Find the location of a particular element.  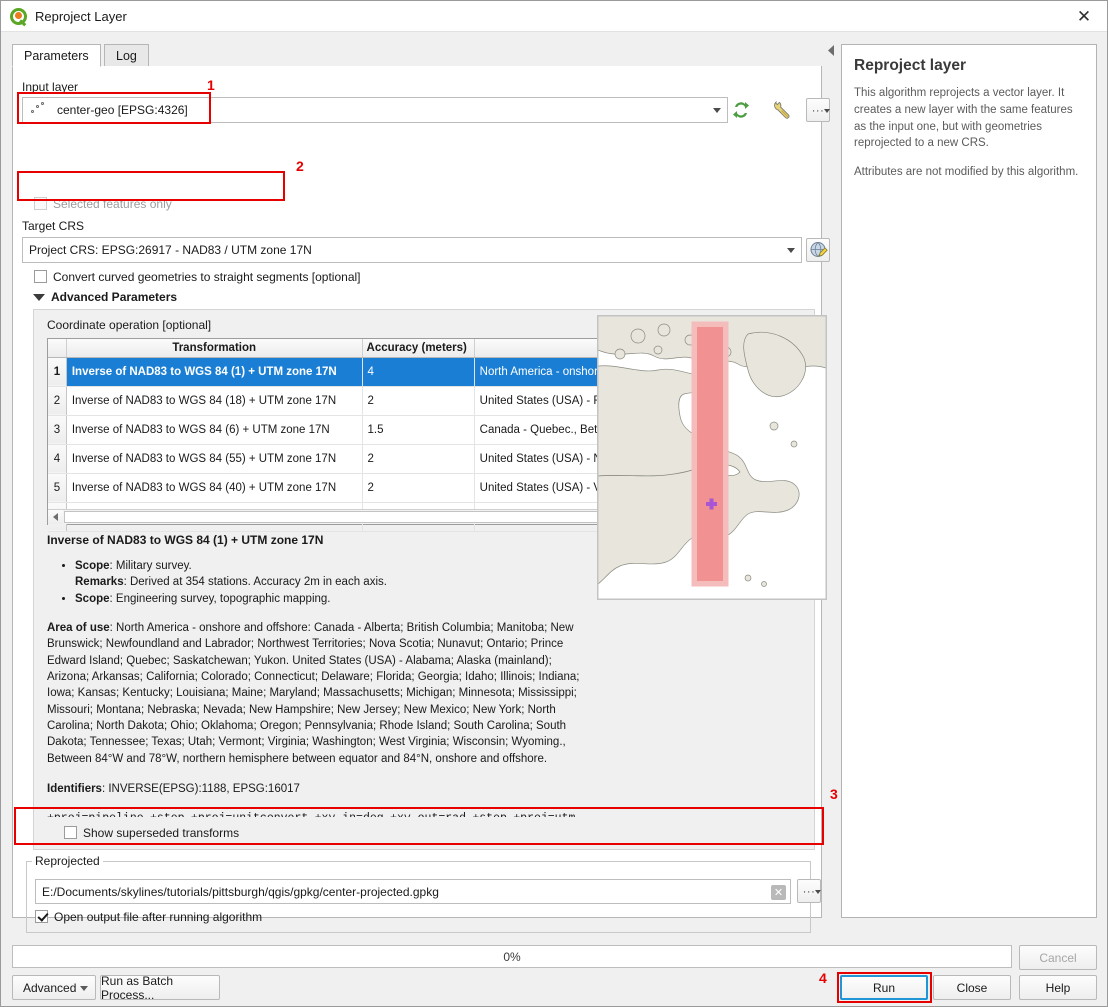

target-crs-label: Target CRS is located at coordinates (53, 226).